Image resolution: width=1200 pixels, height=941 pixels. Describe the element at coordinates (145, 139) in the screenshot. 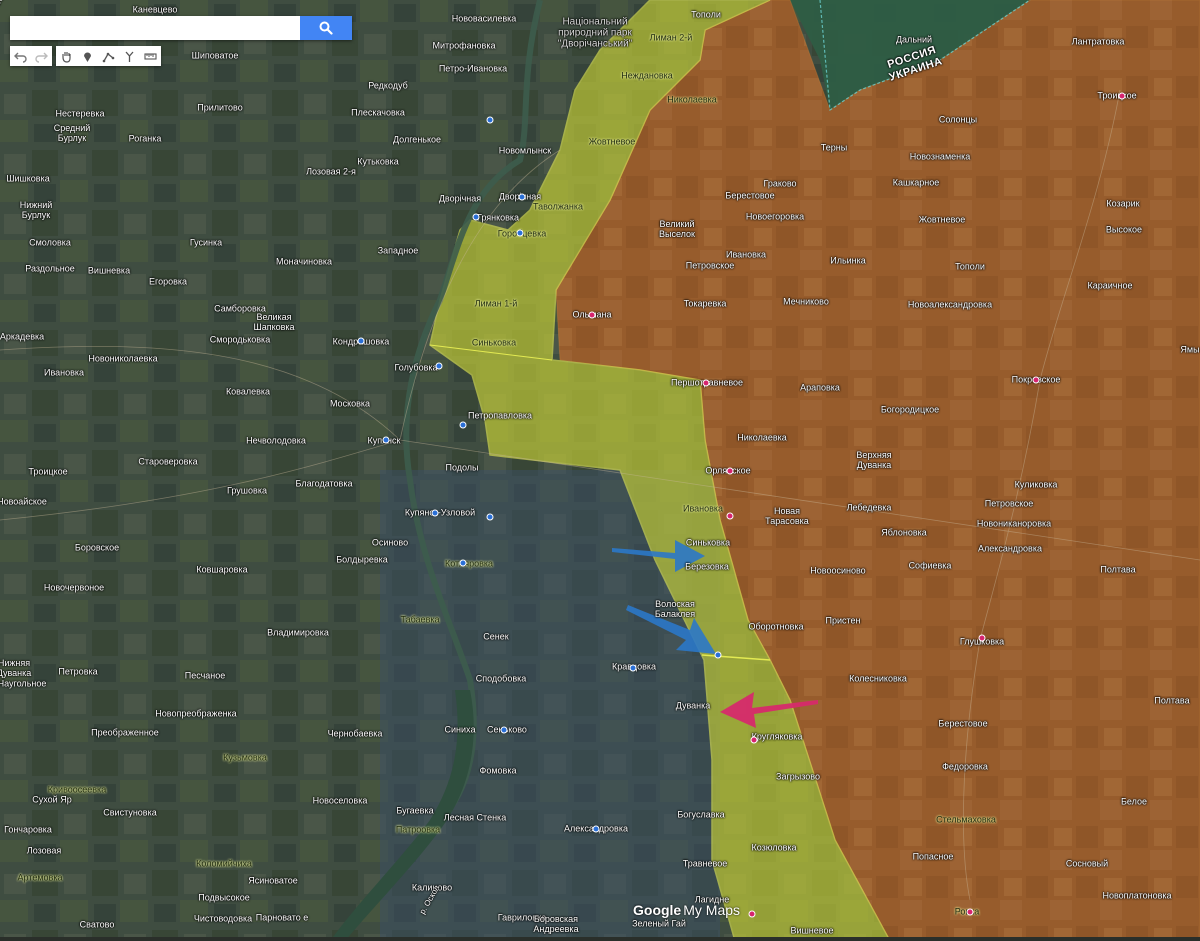

I see `place-label: Роганка` at that location.